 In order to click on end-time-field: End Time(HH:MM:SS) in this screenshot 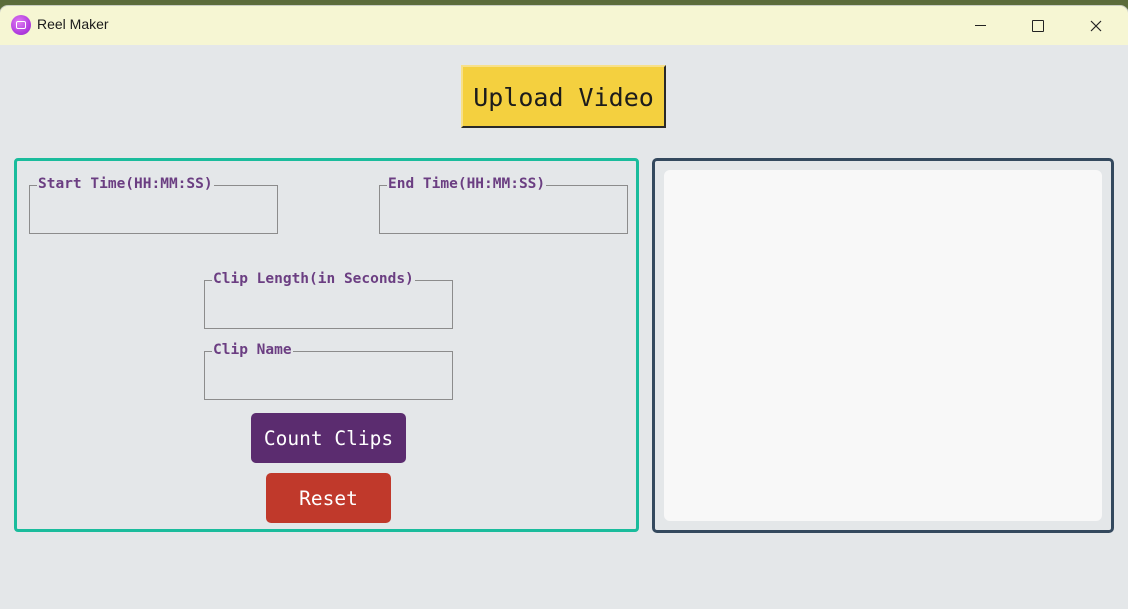, I will do `click(503, 205)`.